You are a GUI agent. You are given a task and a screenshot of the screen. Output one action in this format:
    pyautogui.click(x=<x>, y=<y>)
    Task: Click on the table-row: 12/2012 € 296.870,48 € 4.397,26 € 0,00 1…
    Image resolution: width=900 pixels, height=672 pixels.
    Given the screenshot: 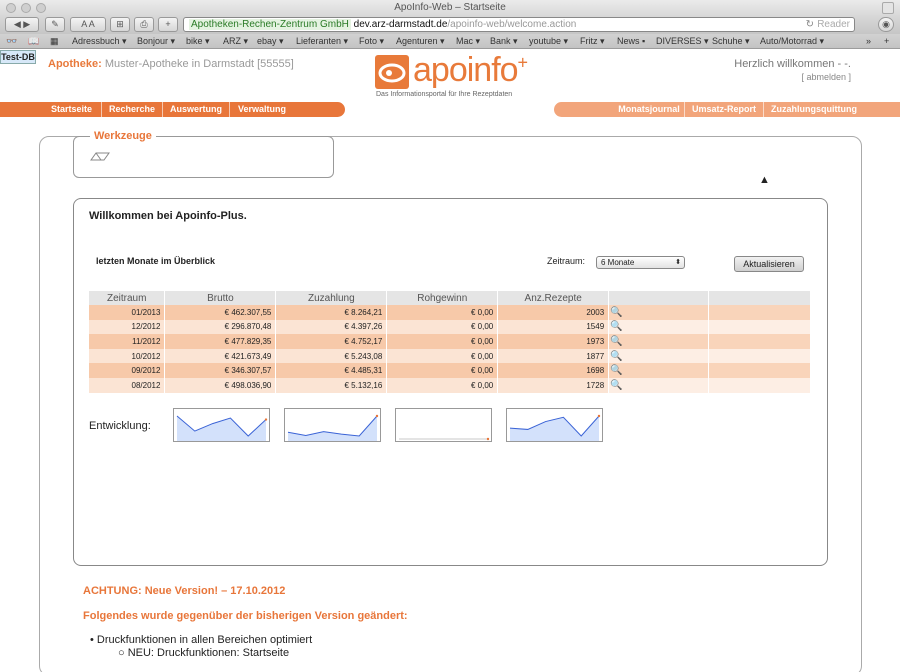 What is the action you would take?
    pyautogui.click(x=450, y=327)
    